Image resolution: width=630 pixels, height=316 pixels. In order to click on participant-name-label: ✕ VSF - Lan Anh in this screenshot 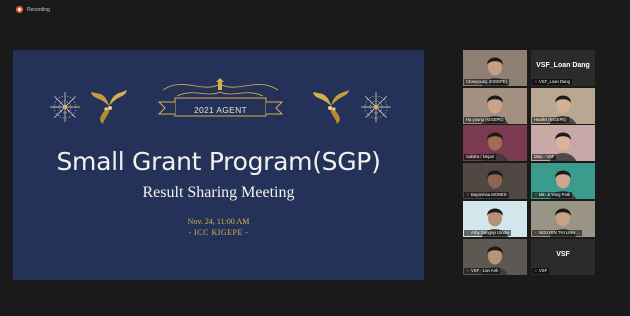, I will do `click(482, 271)`.